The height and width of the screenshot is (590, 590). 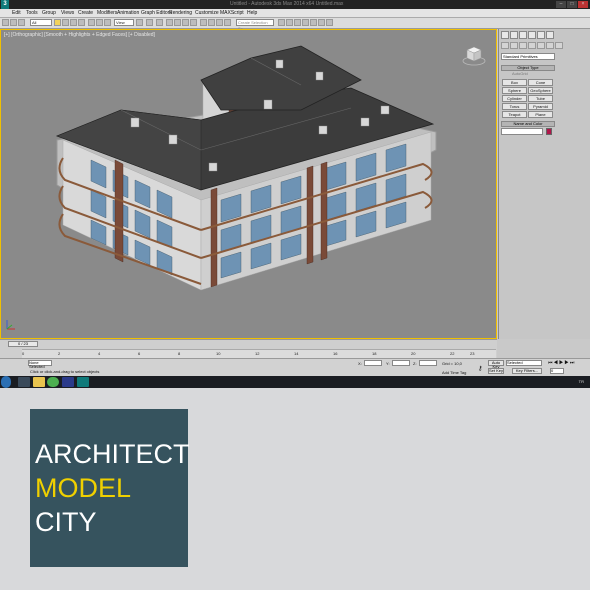 What do you see at coordinates (549, 131) in the screenshot?
I see `object-color-swatch` at bounding box center [549, 131].